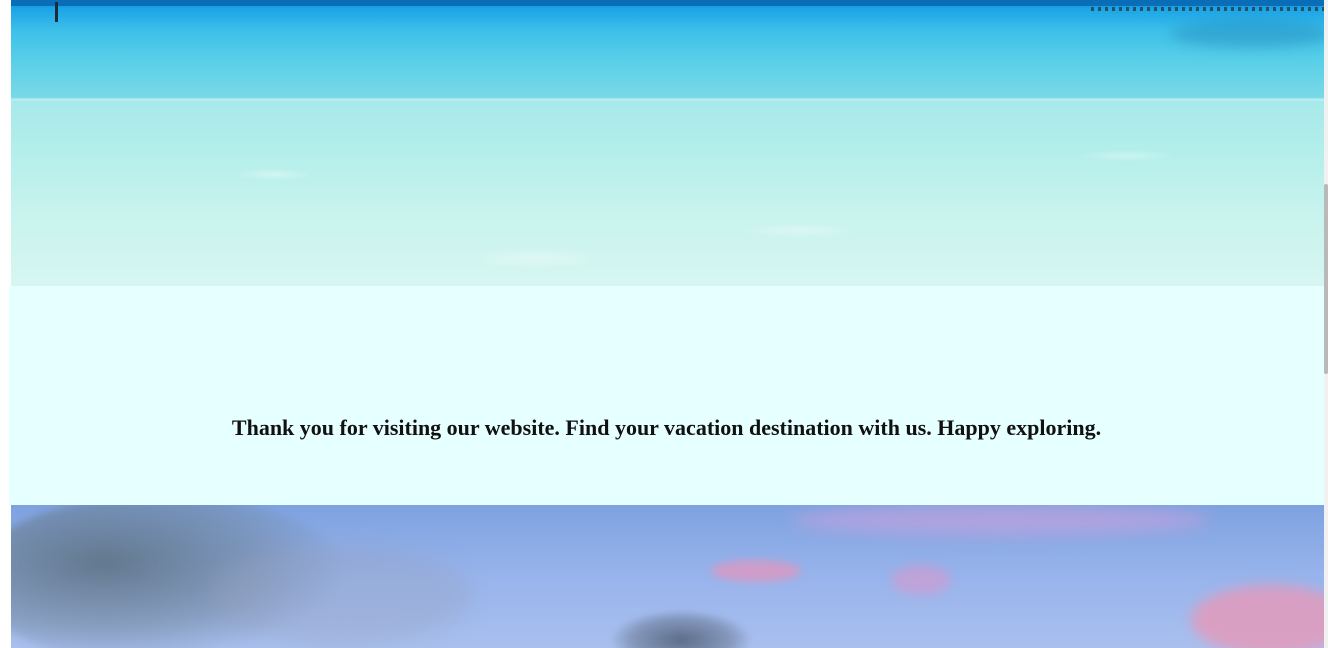  Describe the element at coordinates (681, 629) in the screenshot. I see `small-grey-cloud` at that location.